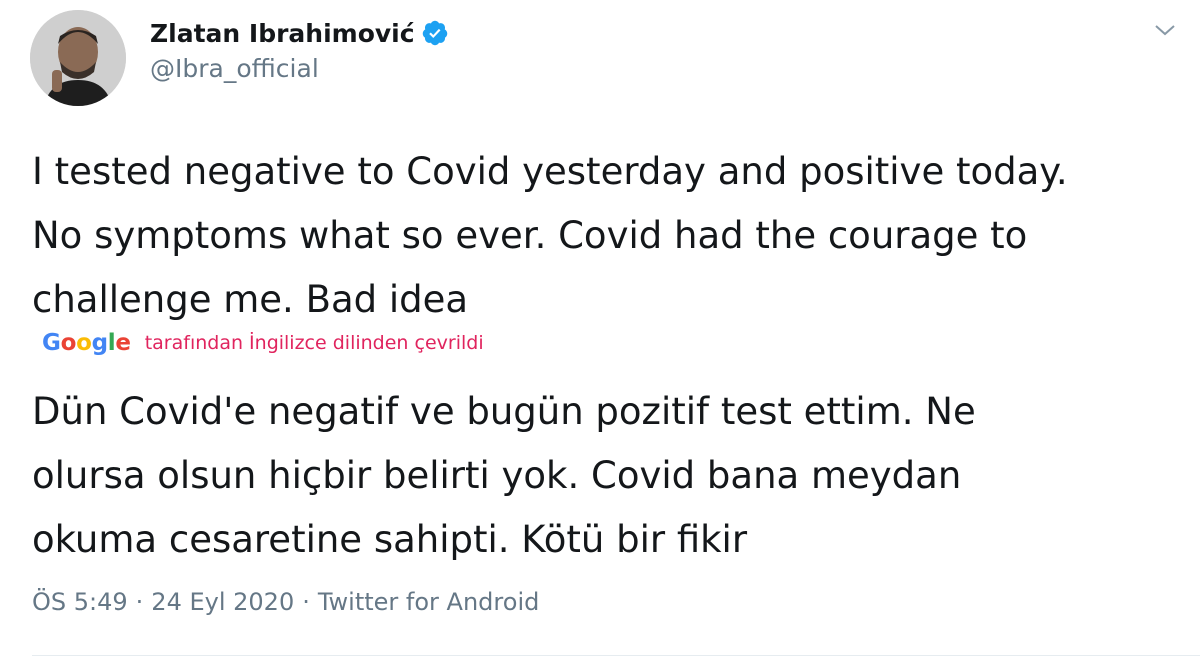 This screenshot has height=665, width=1200. I want to click on author-name-row: Zlatan Ibrahimović, so click(299, 33).